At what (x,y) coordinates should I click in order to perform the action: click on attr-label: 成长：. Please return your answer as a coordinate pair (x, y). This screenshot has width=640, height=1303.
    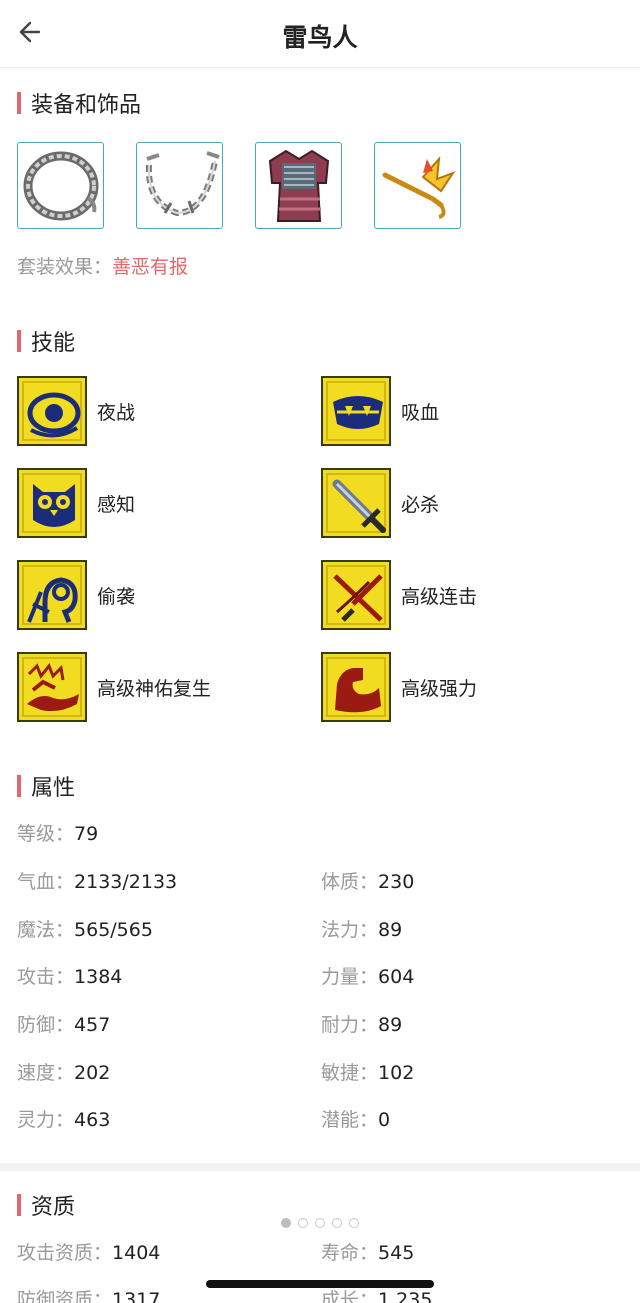
    Looking at the image, I should click on (350, 1296).